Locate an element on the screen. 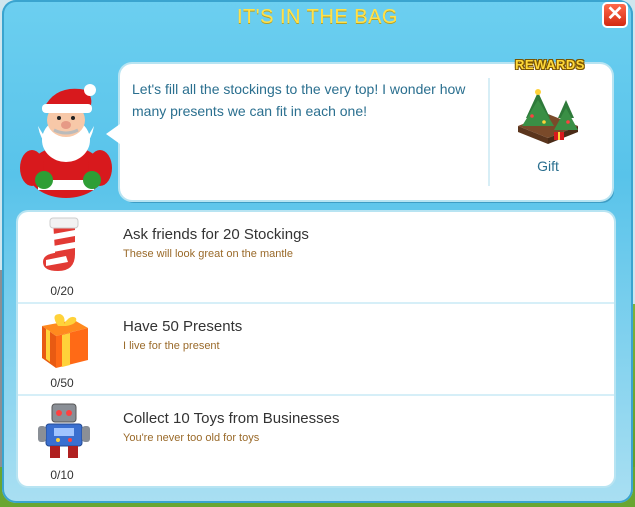  present-icon is located at coordinates (65, 341).